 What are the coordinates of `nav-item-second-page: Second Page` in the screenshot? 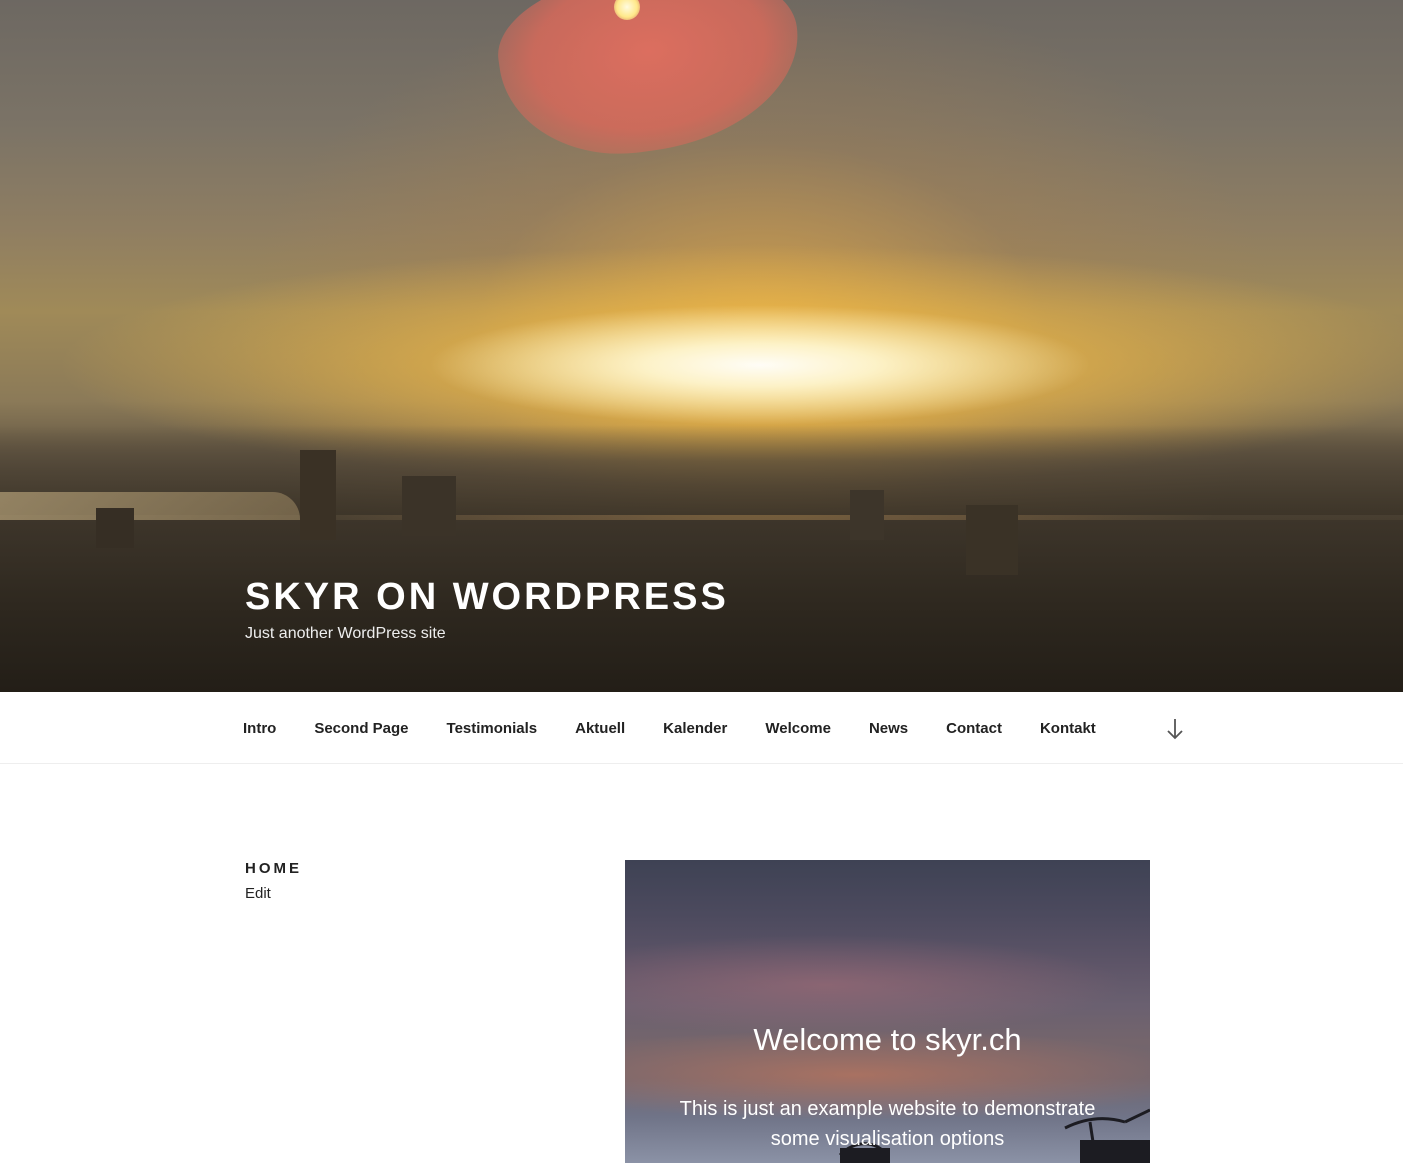 It's located at (361, 728).